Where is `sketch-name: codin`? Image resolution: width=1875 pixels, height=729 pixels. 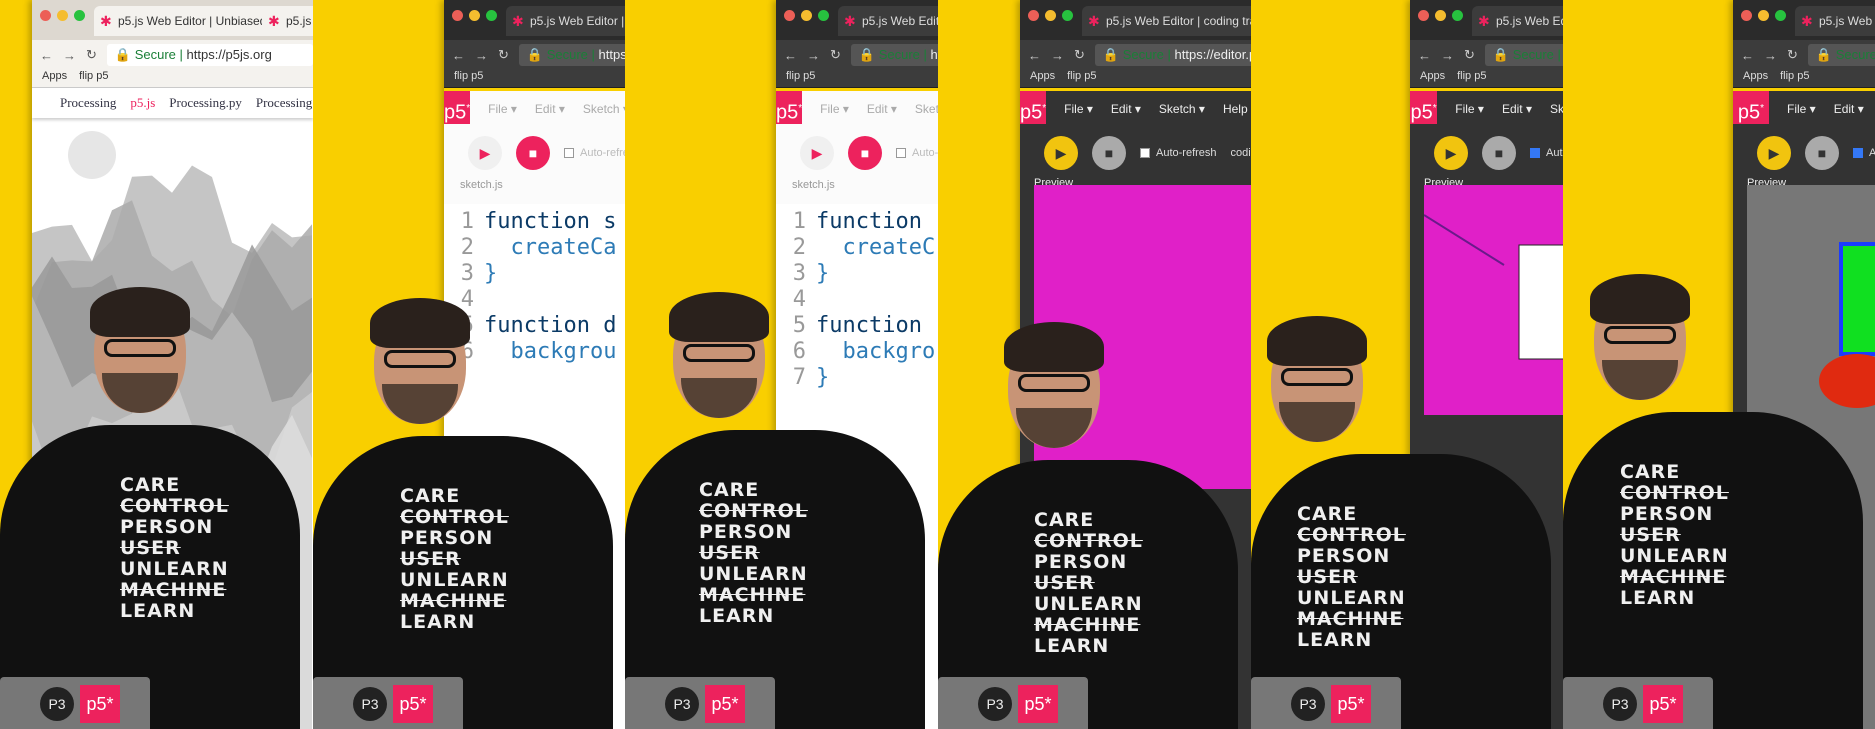
sketch-name: codin is located at coordinates (1241, 153).